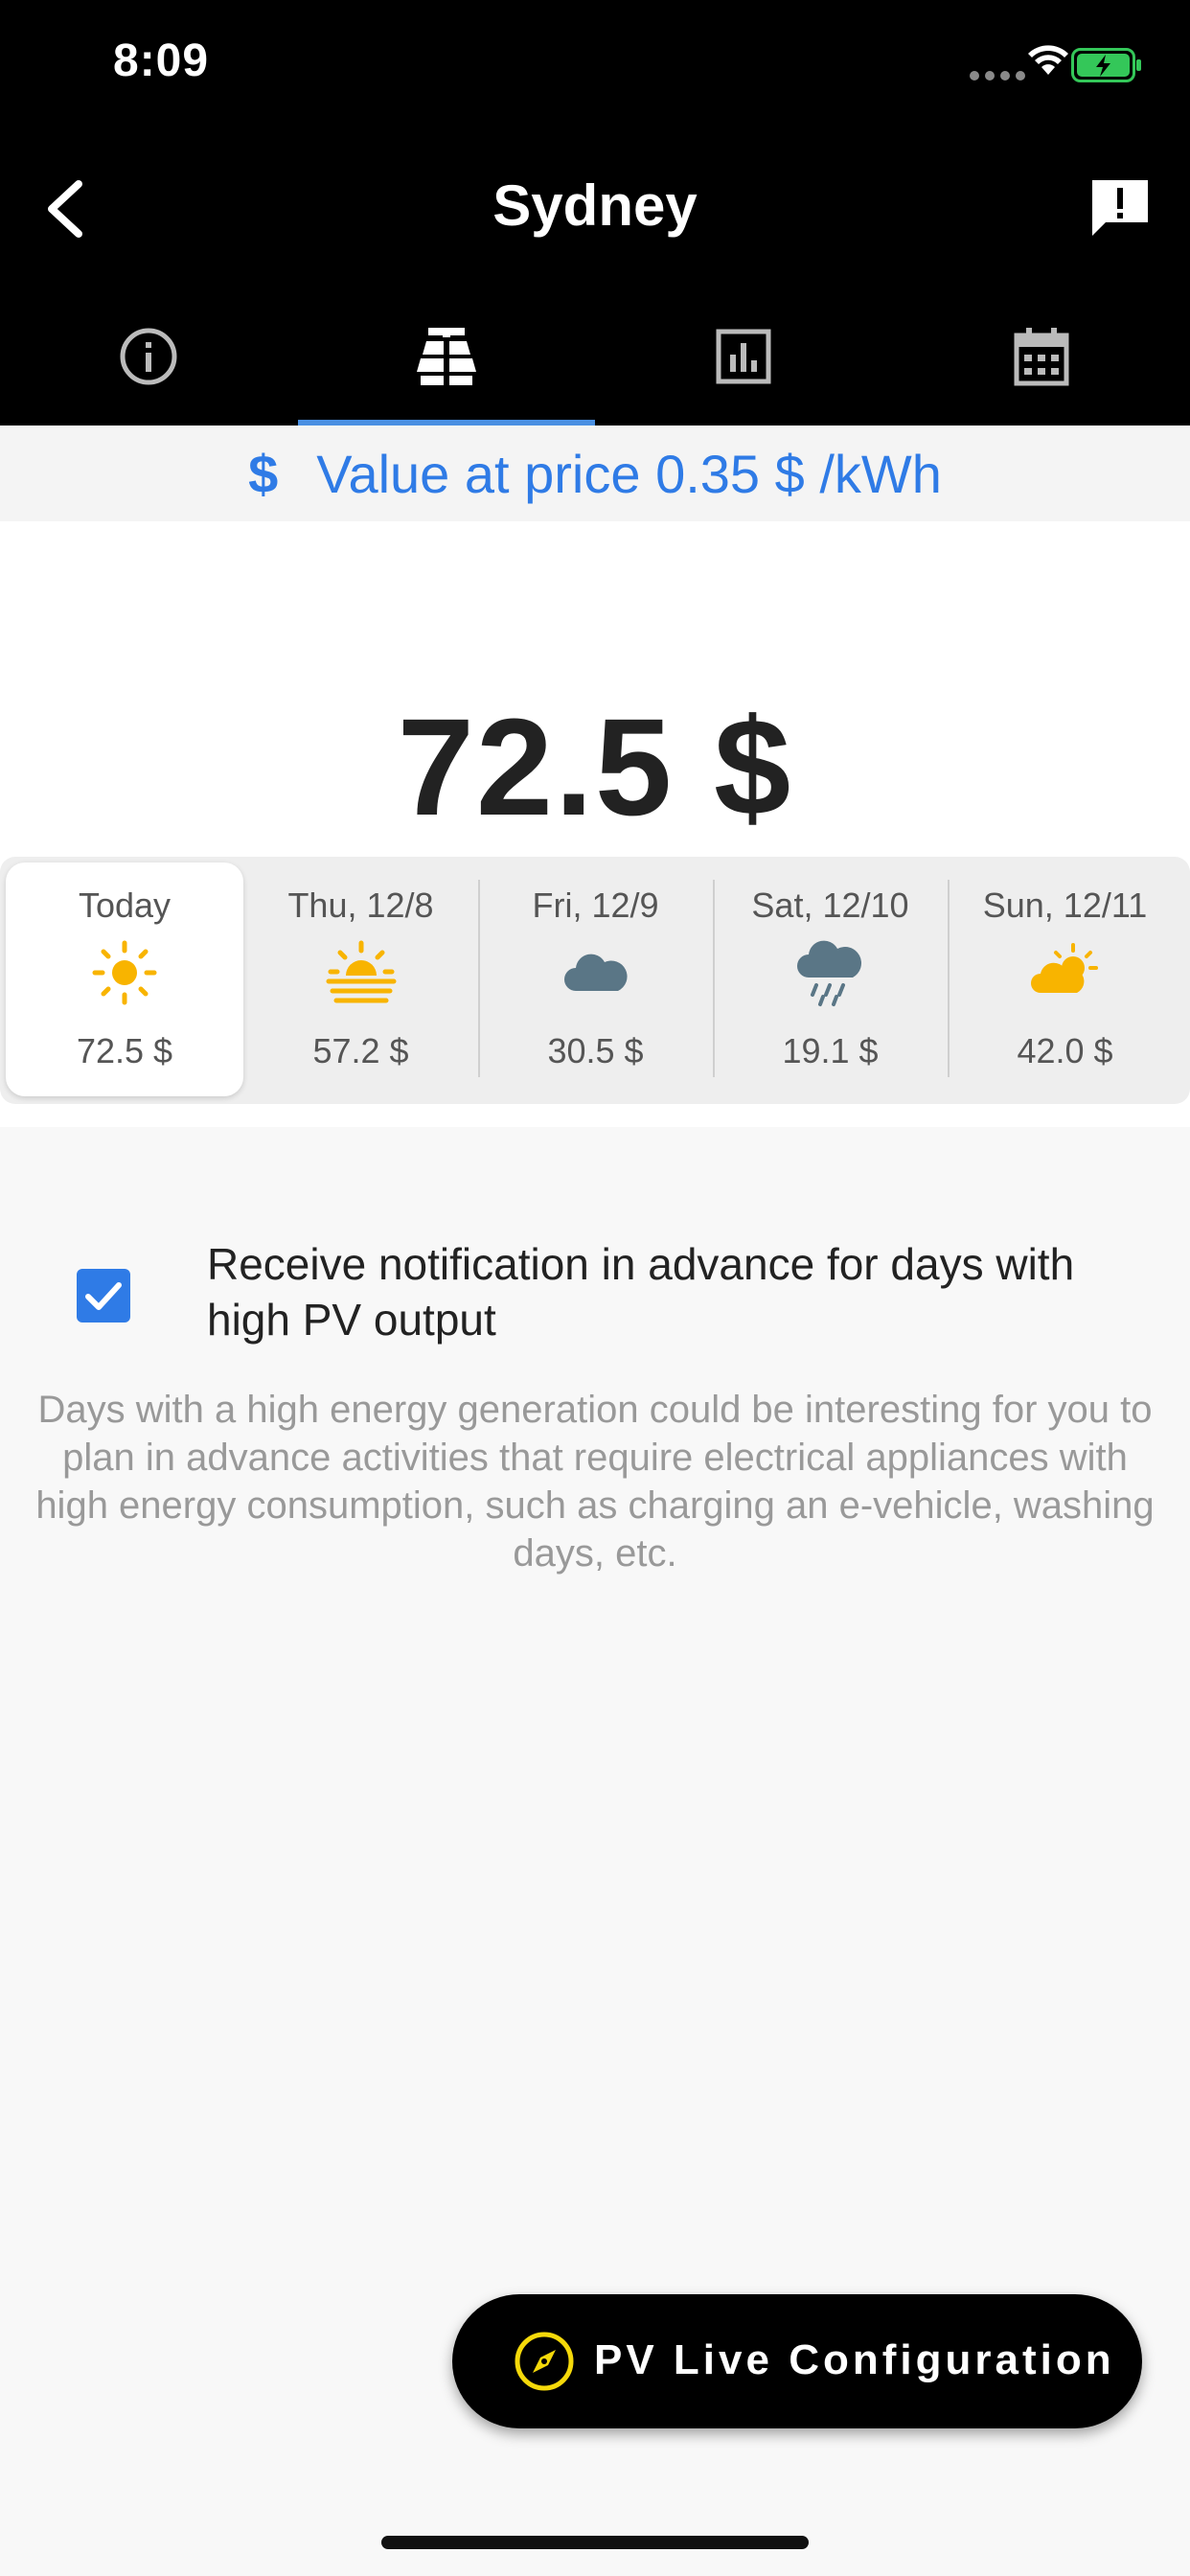  I want to click on day-item-sat: Sat, 12/10 19.1 $, so click(831, 980).